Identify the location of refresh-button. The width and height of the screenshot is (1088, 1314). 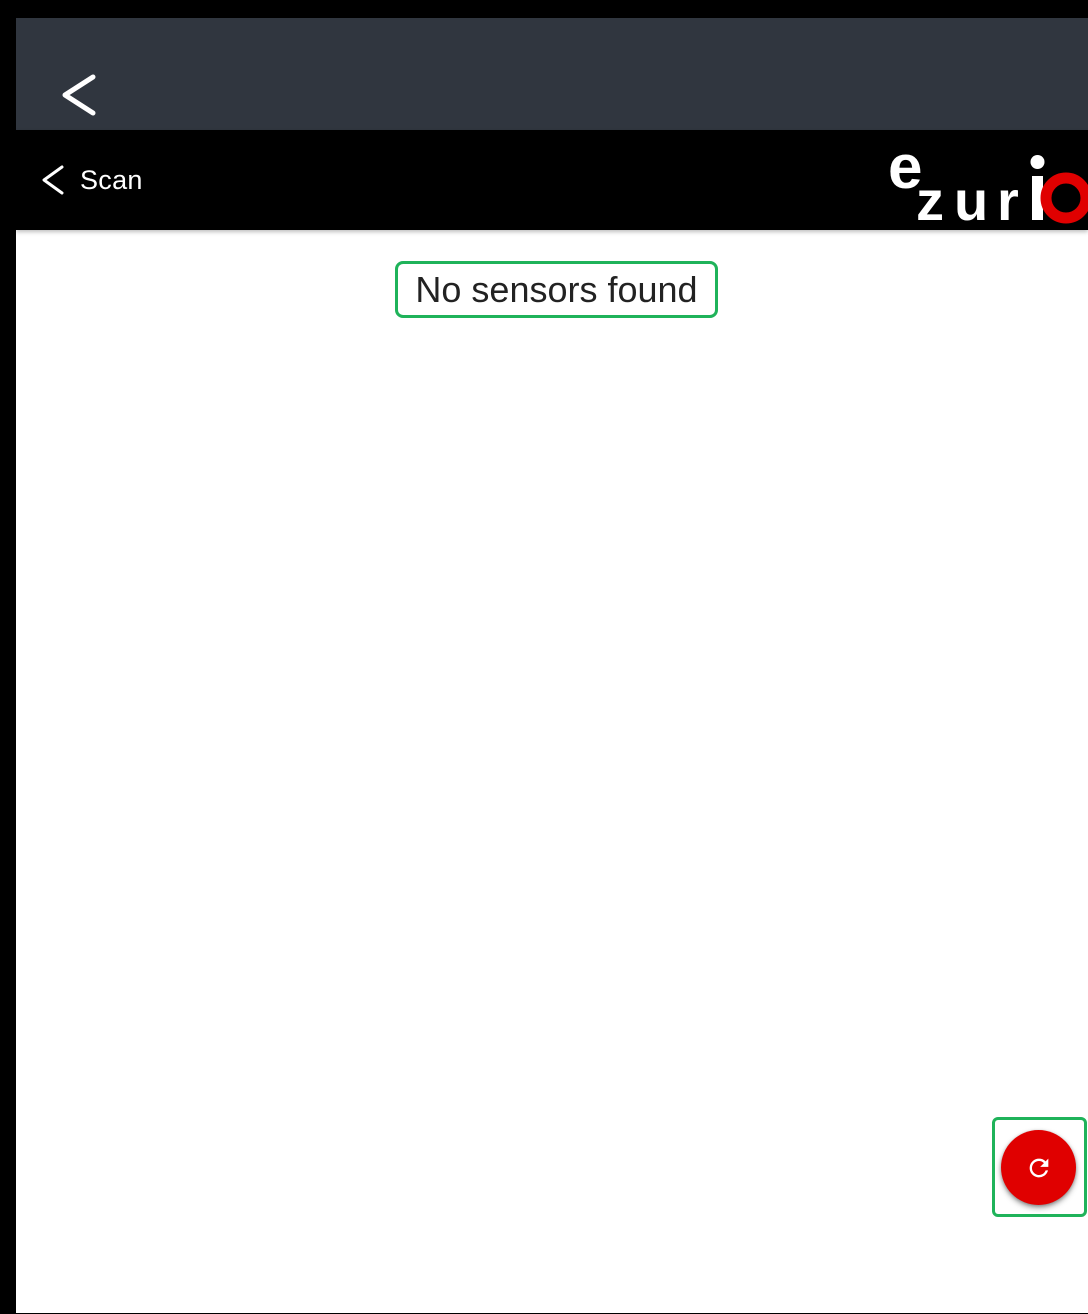
(1038, 1167).